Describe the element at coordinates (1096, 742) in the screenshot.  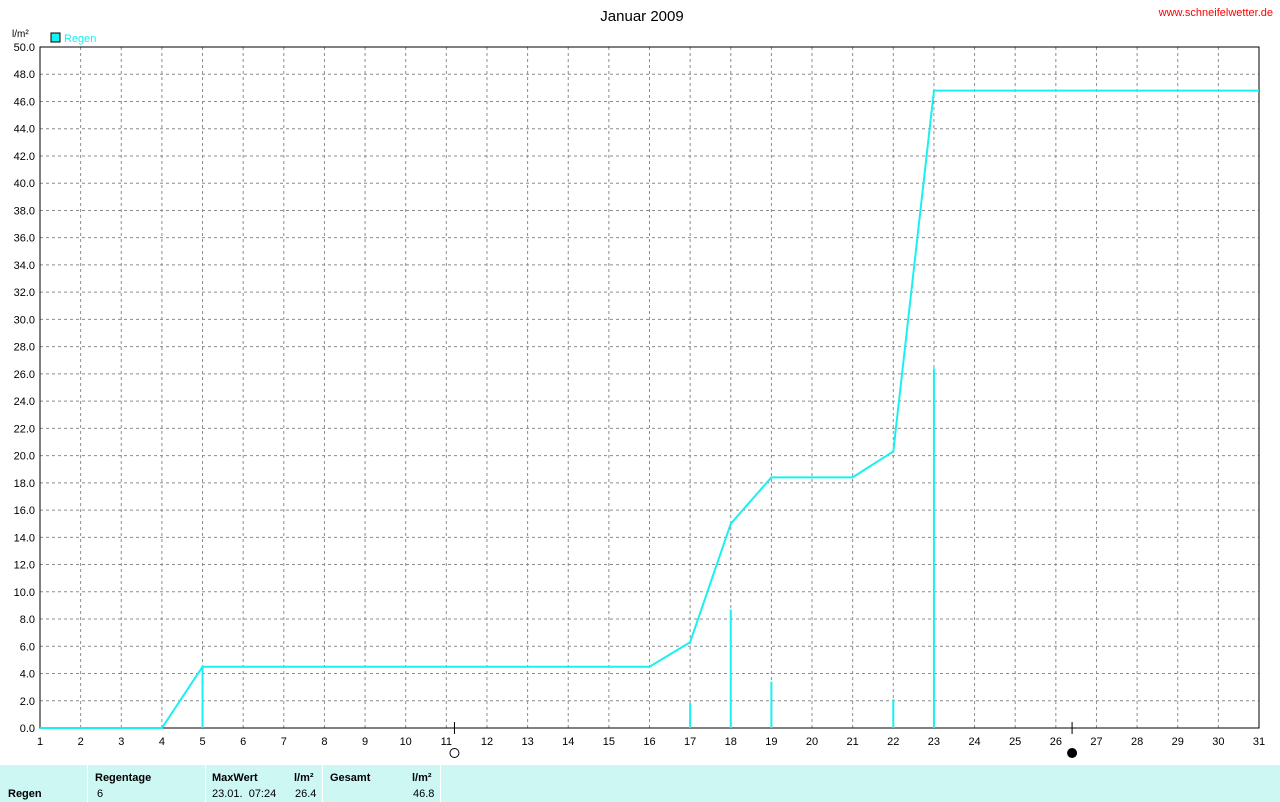
I see `x-tick-label: 27` at that location.